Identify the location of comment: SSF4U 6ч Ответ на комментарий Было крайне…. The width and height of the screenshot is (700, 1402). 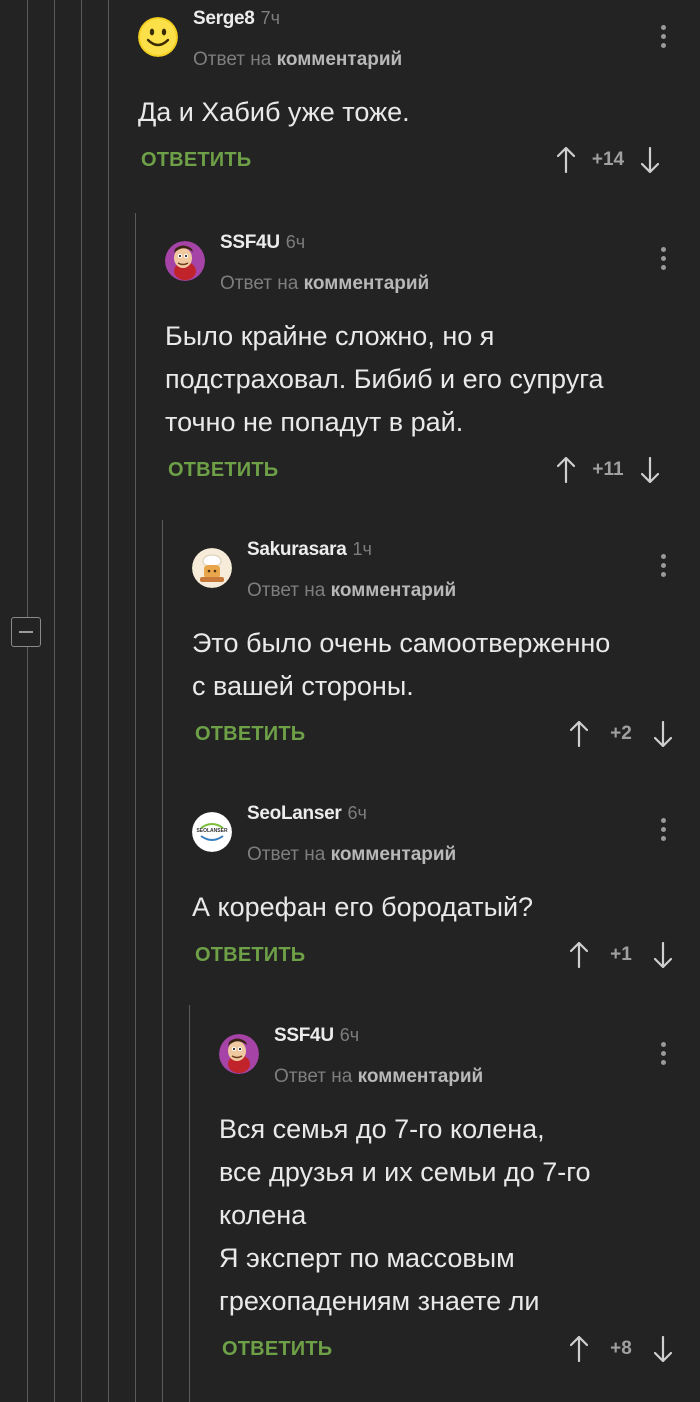
(426, 357).